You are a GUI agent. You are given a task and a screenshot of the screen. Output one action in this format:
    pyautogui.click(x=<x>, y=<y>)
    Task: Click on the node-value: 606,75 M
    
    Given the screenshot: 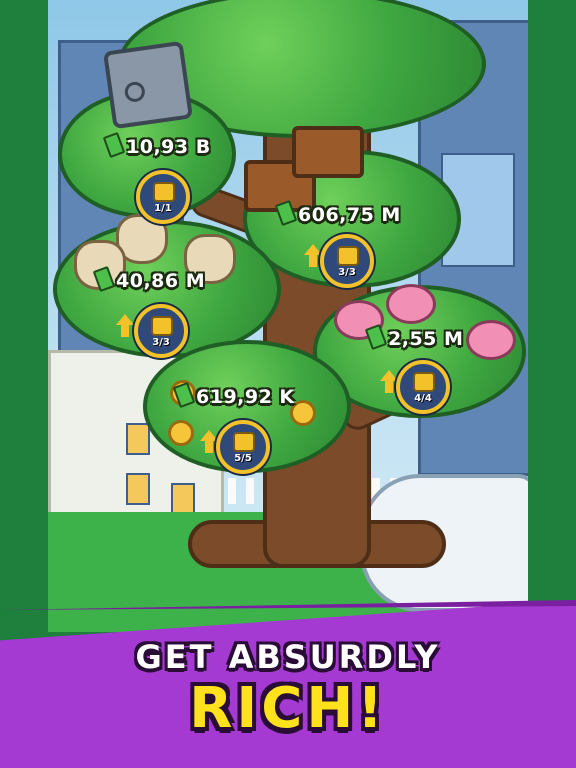 What is the action you would take?
    pyautogui.click(x=337, y=213)
    